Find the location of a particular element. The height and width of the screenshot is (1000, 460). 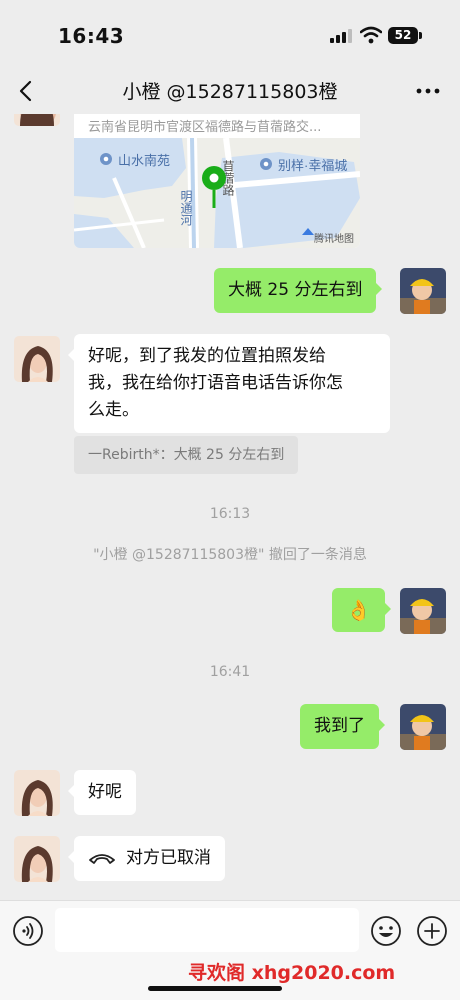

home-indicator is located at coordinates (215, 988).